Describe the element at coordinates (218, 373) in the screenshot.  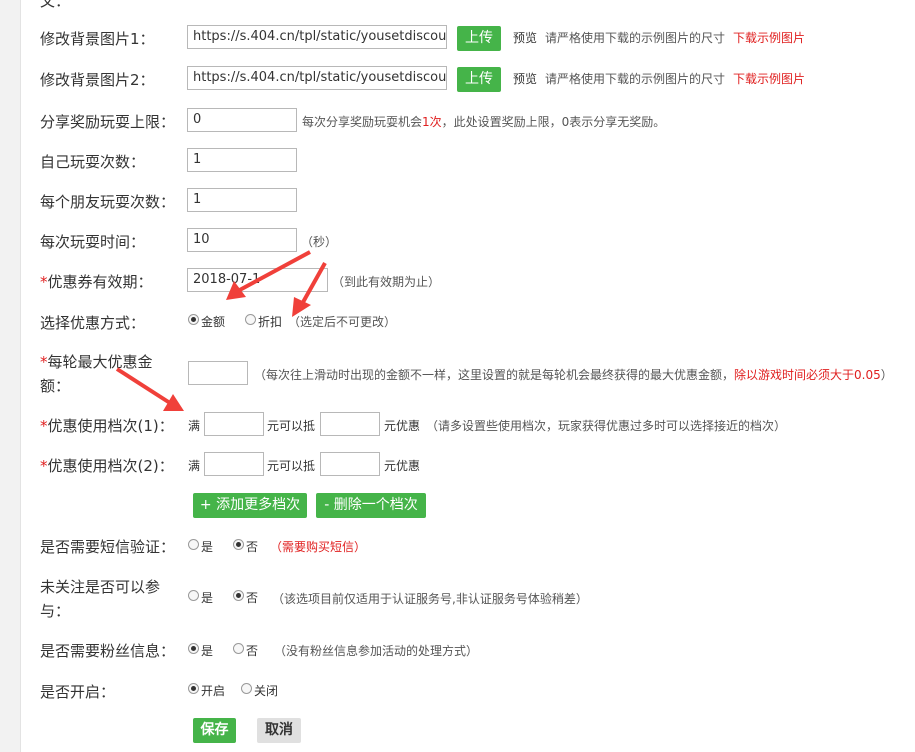
I see `max-amount-input` at that location.